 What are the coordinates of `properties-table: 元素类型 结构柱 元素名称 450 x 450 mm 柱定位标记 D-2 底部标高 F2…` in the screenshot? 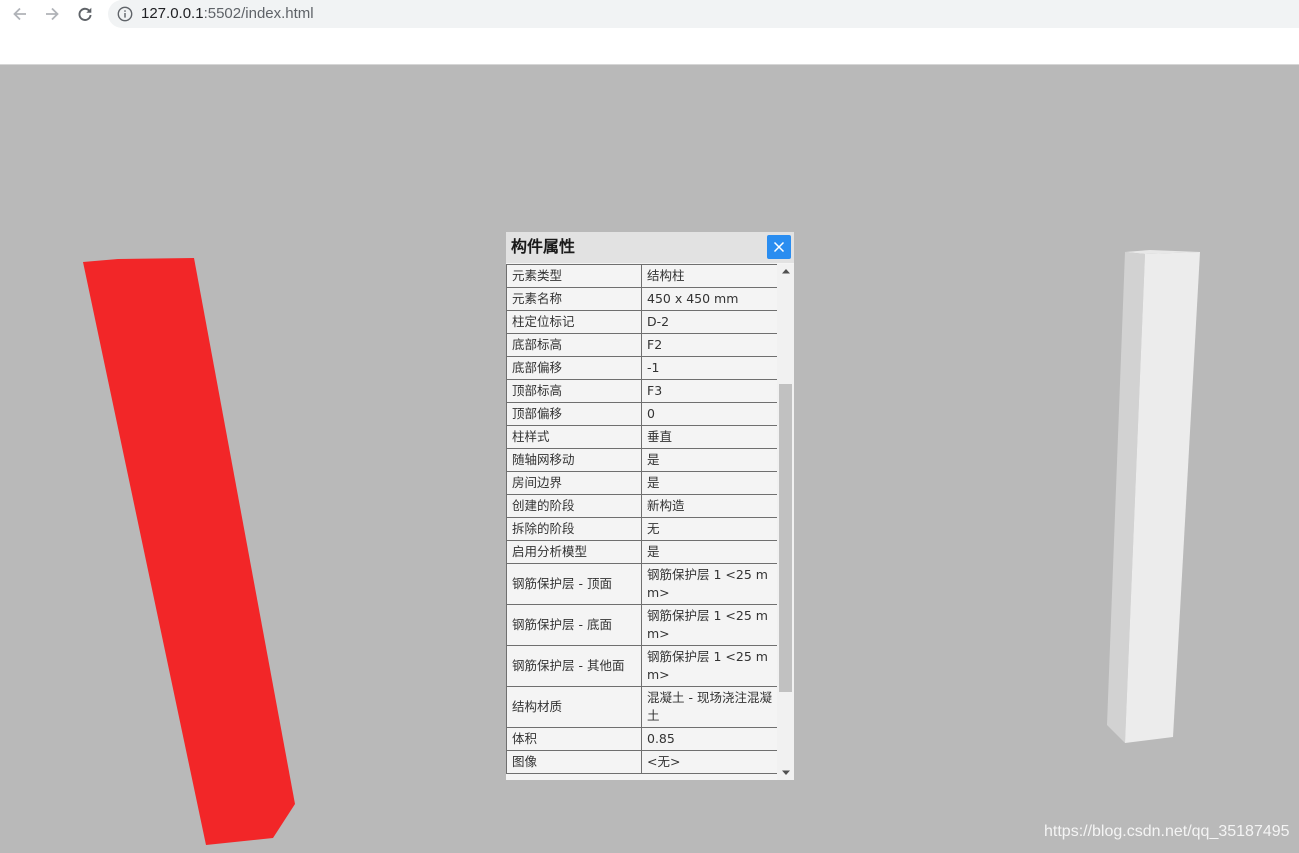 It's located at (642, 519).